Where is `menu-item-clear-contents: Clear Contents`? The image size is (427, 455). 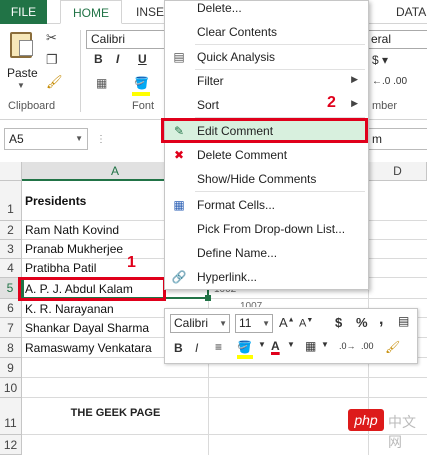
menu-item-clear-contents: Clear Contents is located at coordinates (266, 32).